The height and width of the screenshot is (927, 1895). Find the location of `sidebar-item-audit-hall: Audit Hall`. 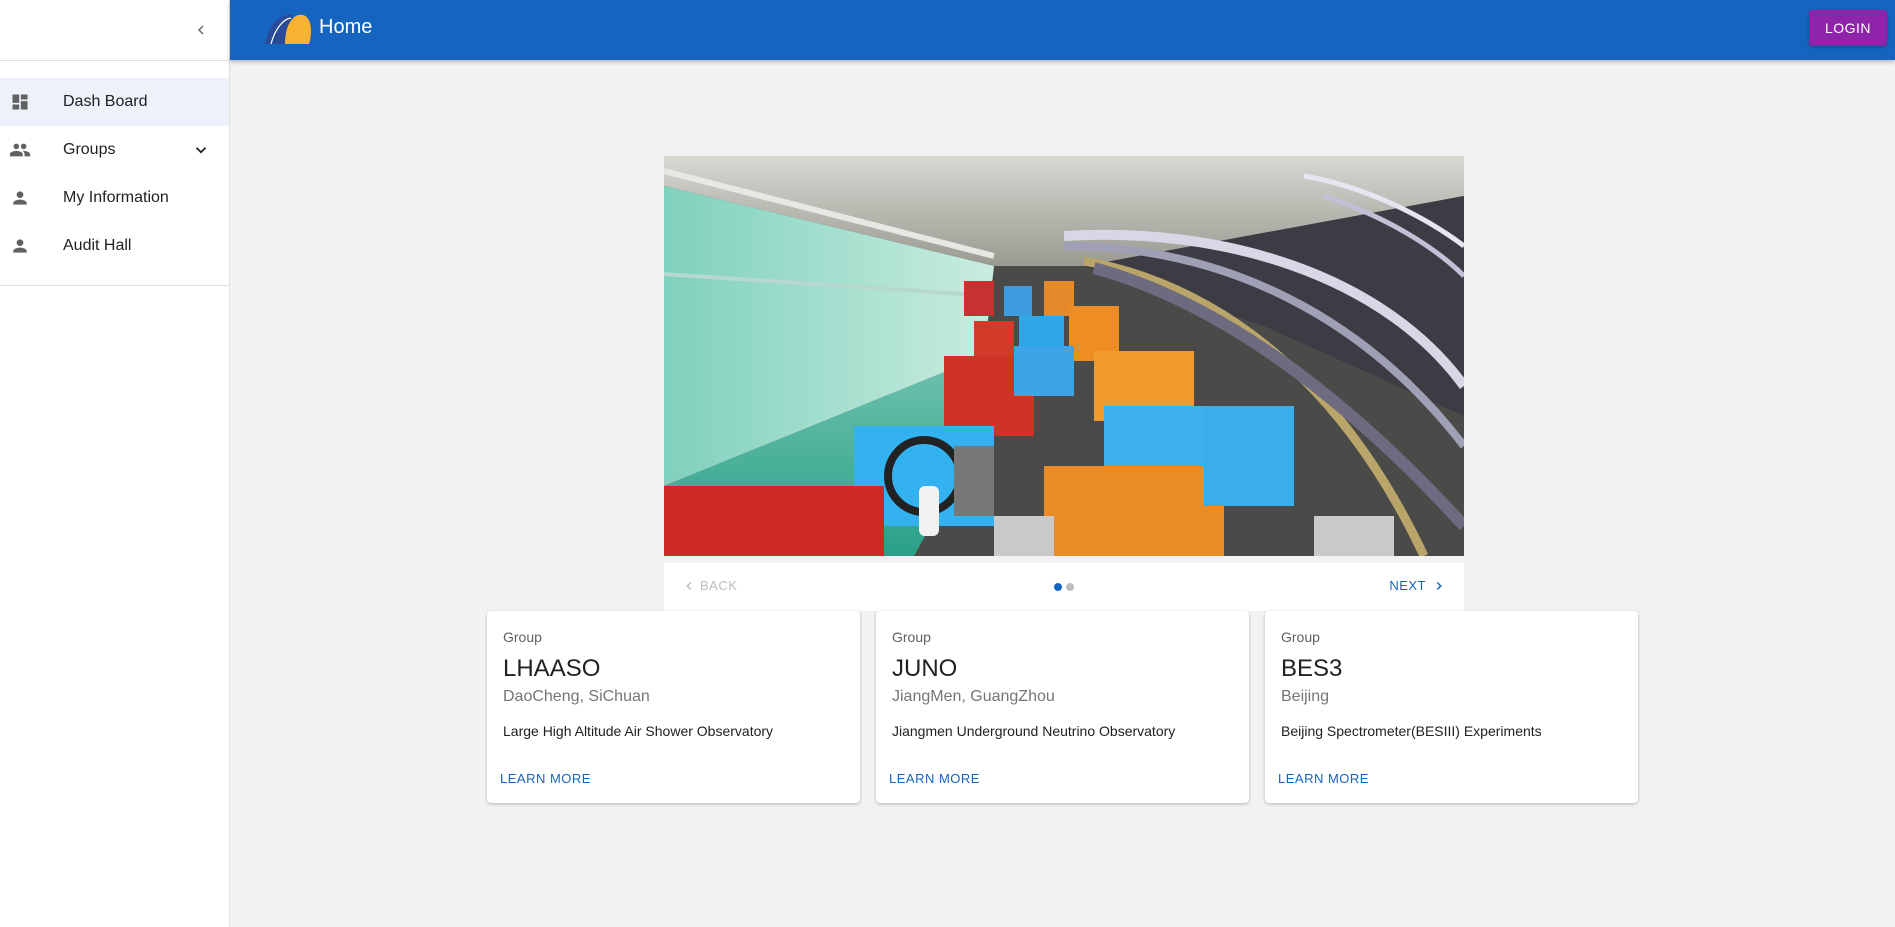

sidebar-item-audit-hall: Audit Hall is located at coordinates (114, 246).